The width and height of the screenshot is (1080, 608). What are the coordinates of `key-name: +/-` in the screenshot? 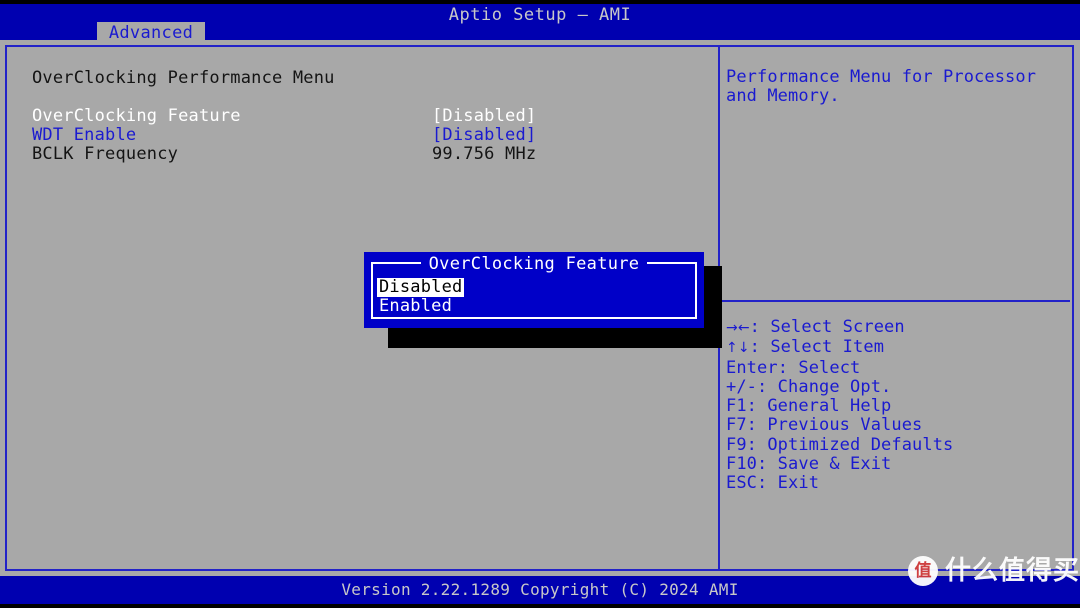 It's located at (742, 386).